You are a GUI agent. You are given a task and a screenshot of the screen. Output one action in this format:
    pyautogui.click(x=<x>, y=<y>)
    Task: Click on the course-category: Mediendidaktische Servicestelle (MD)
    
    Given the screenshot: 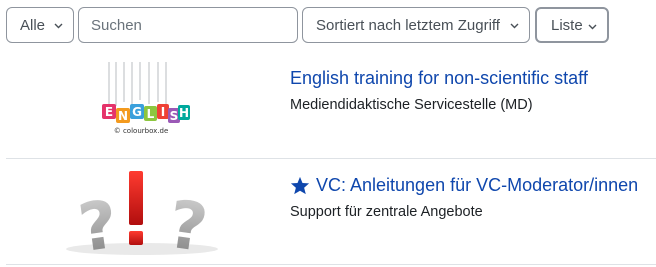 What is the action you would take?
    pyautogui.click(x=411, y=105)
    